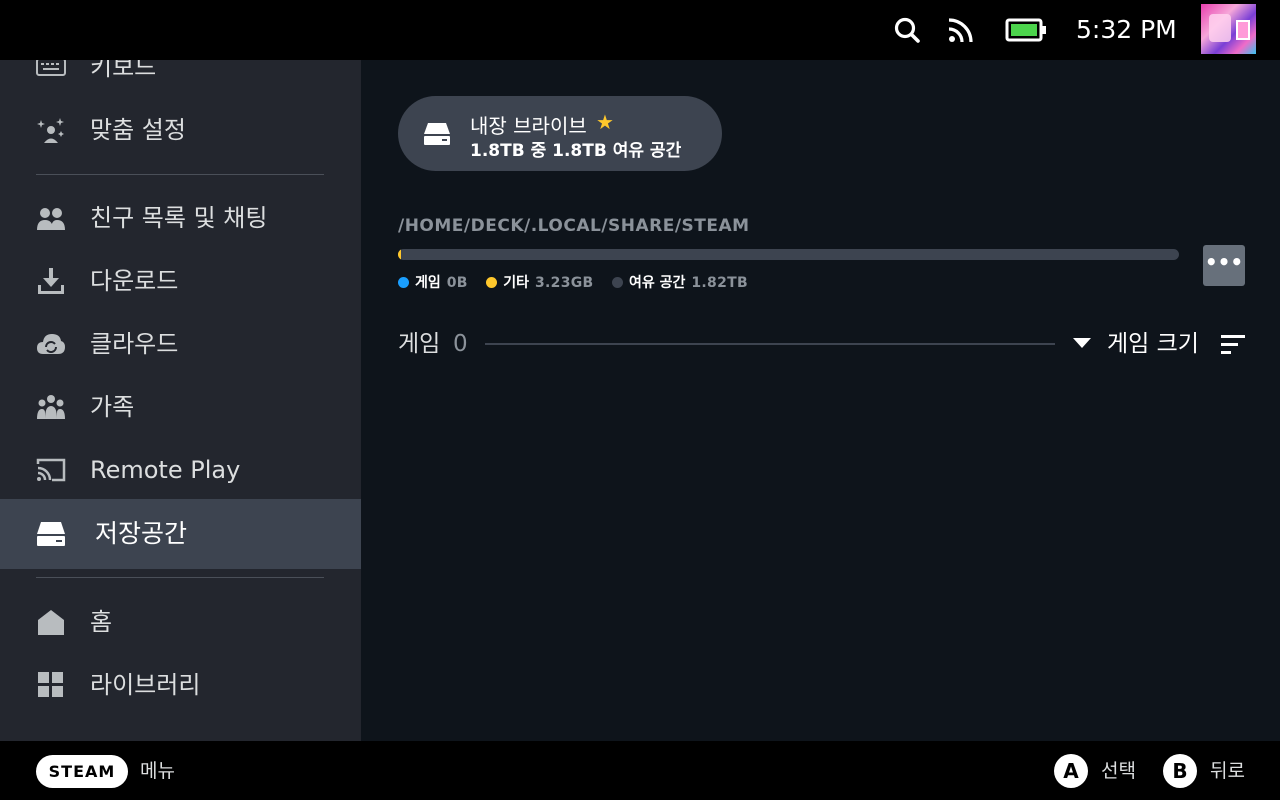 The image size is (1280, 800). I want to click on legend-label: 게임, so click(428, 283).